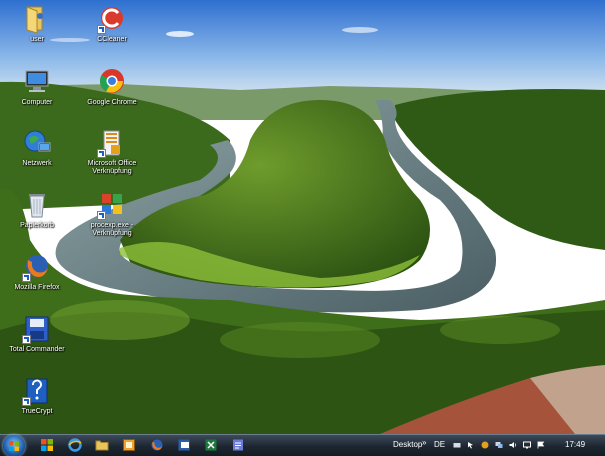 This screenshot has width=605, height=456. I want to click on windows-explorer-icon, so click(47, 445).